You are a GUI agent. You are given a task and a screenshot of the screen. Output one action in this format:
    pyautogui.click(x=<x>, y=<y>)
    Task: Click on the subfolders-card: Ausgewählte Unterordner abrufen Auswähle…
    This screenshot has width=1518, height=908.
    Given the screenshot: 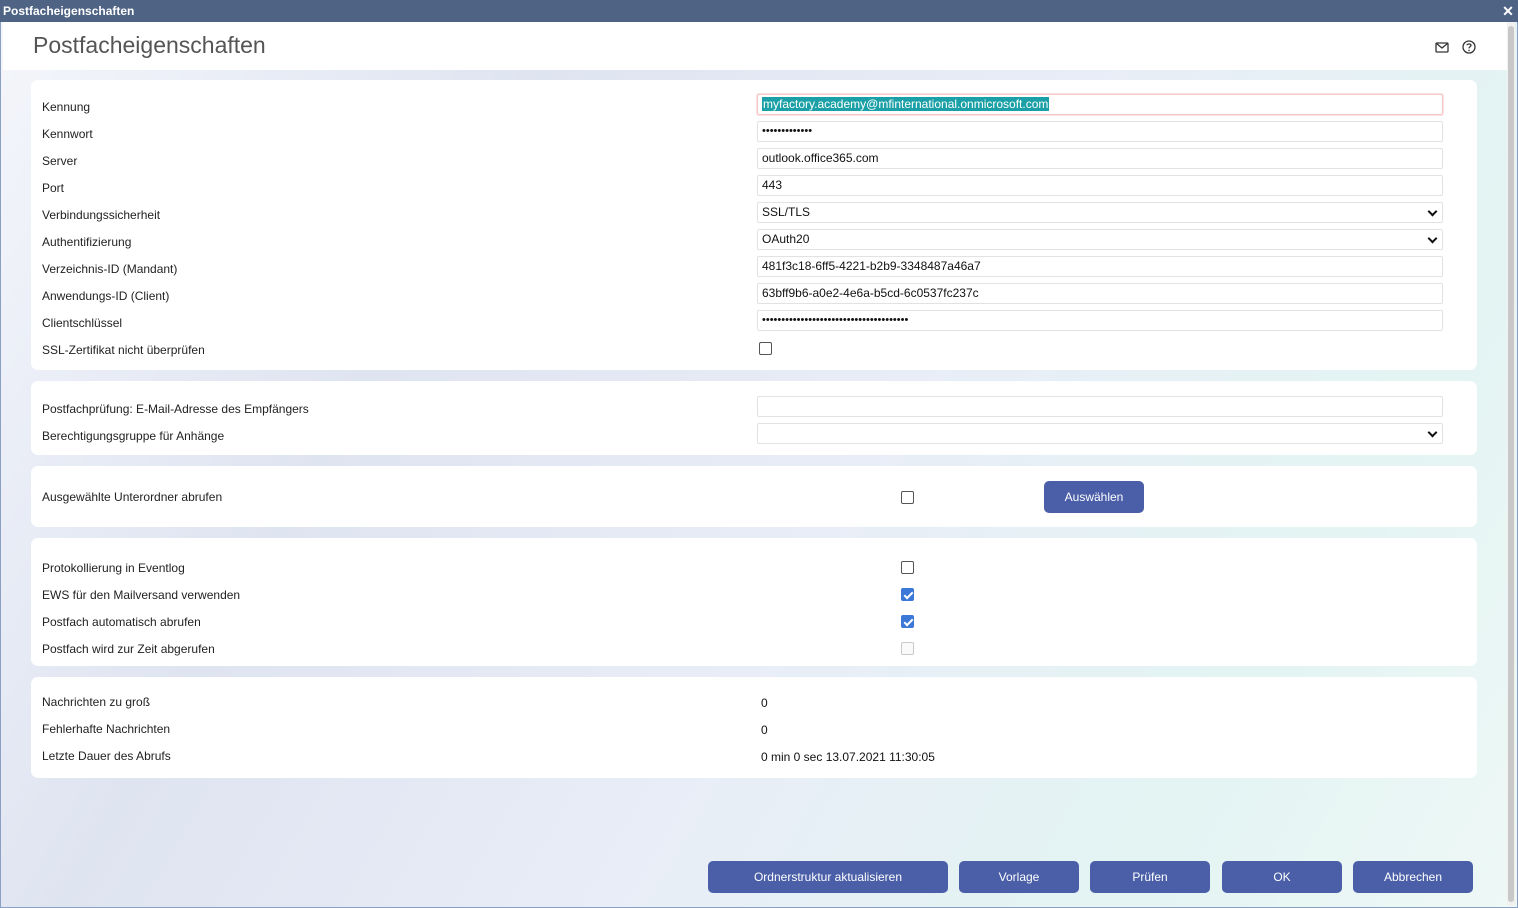 What is the action you would take?
    pyautogui.click(x=754, y=496)
    